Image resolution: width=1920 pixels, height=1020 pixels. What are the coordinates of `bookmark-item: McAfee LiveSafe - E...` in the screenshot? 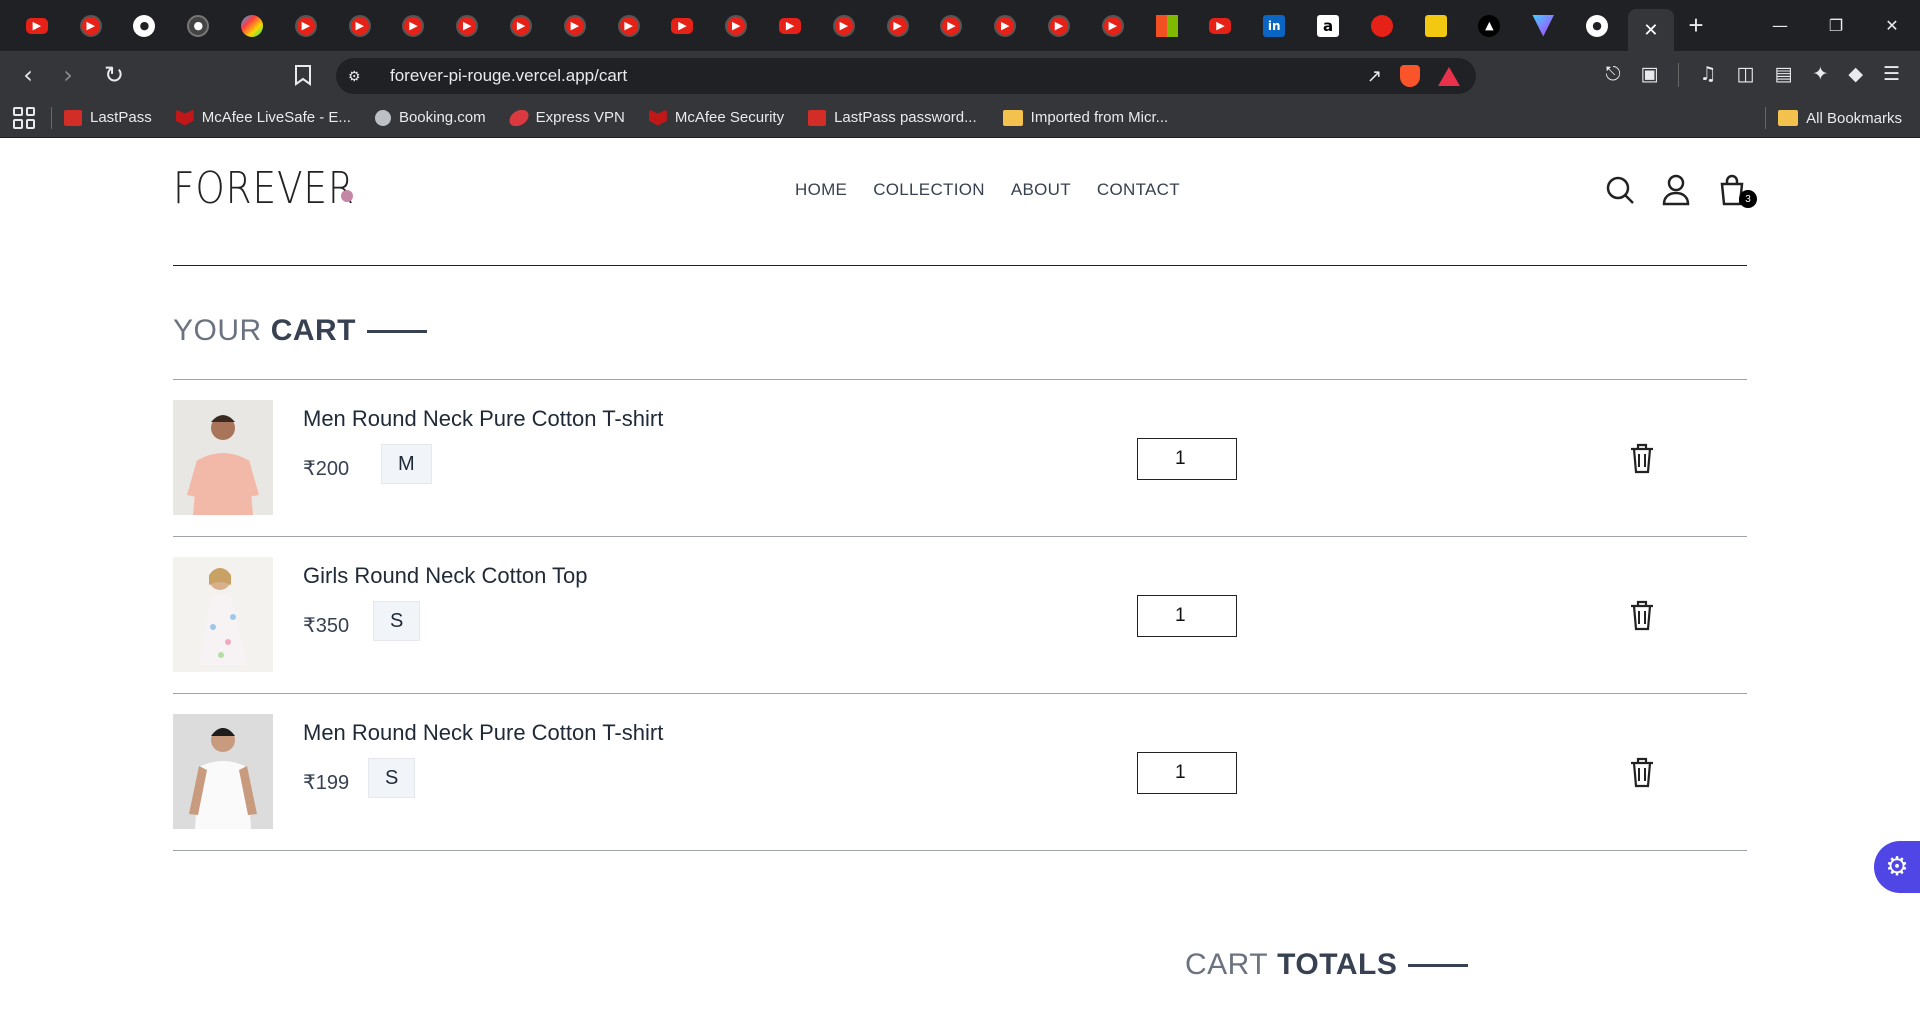 It's located at (263, 117).